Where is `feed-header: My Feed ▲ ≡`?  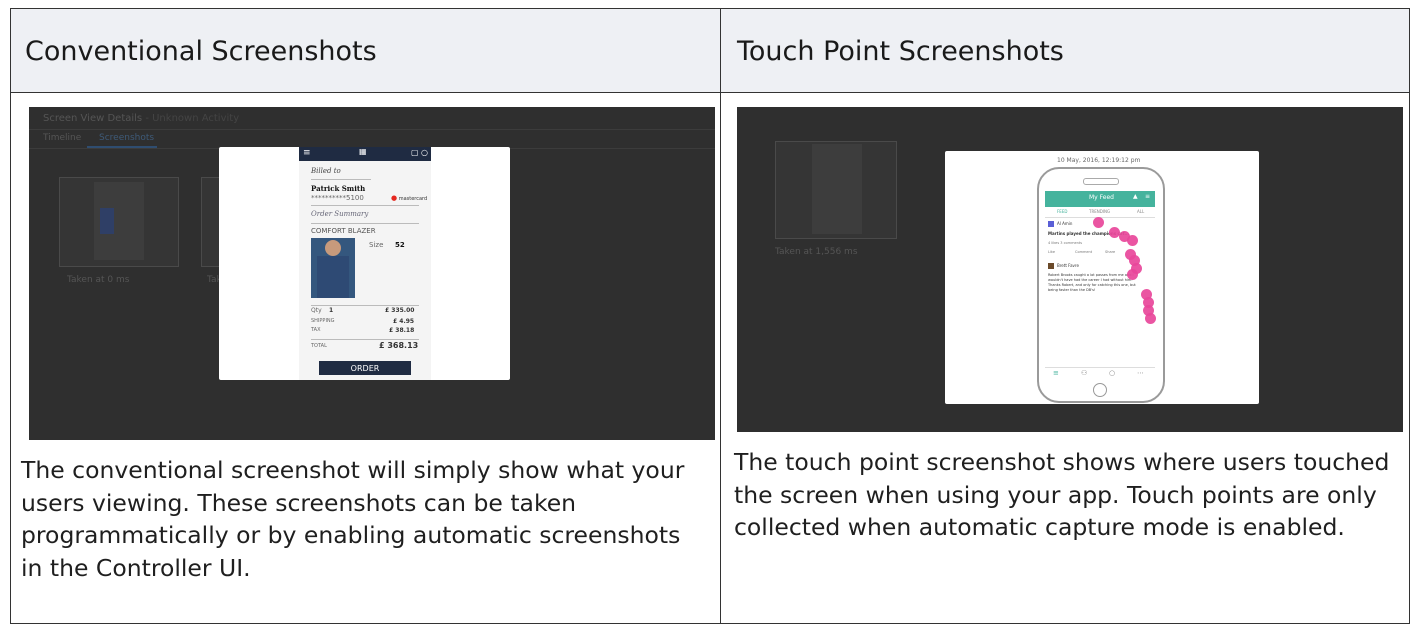
feed-header: My Feed ▲ ≡ is located at coordinates (1100, 199).